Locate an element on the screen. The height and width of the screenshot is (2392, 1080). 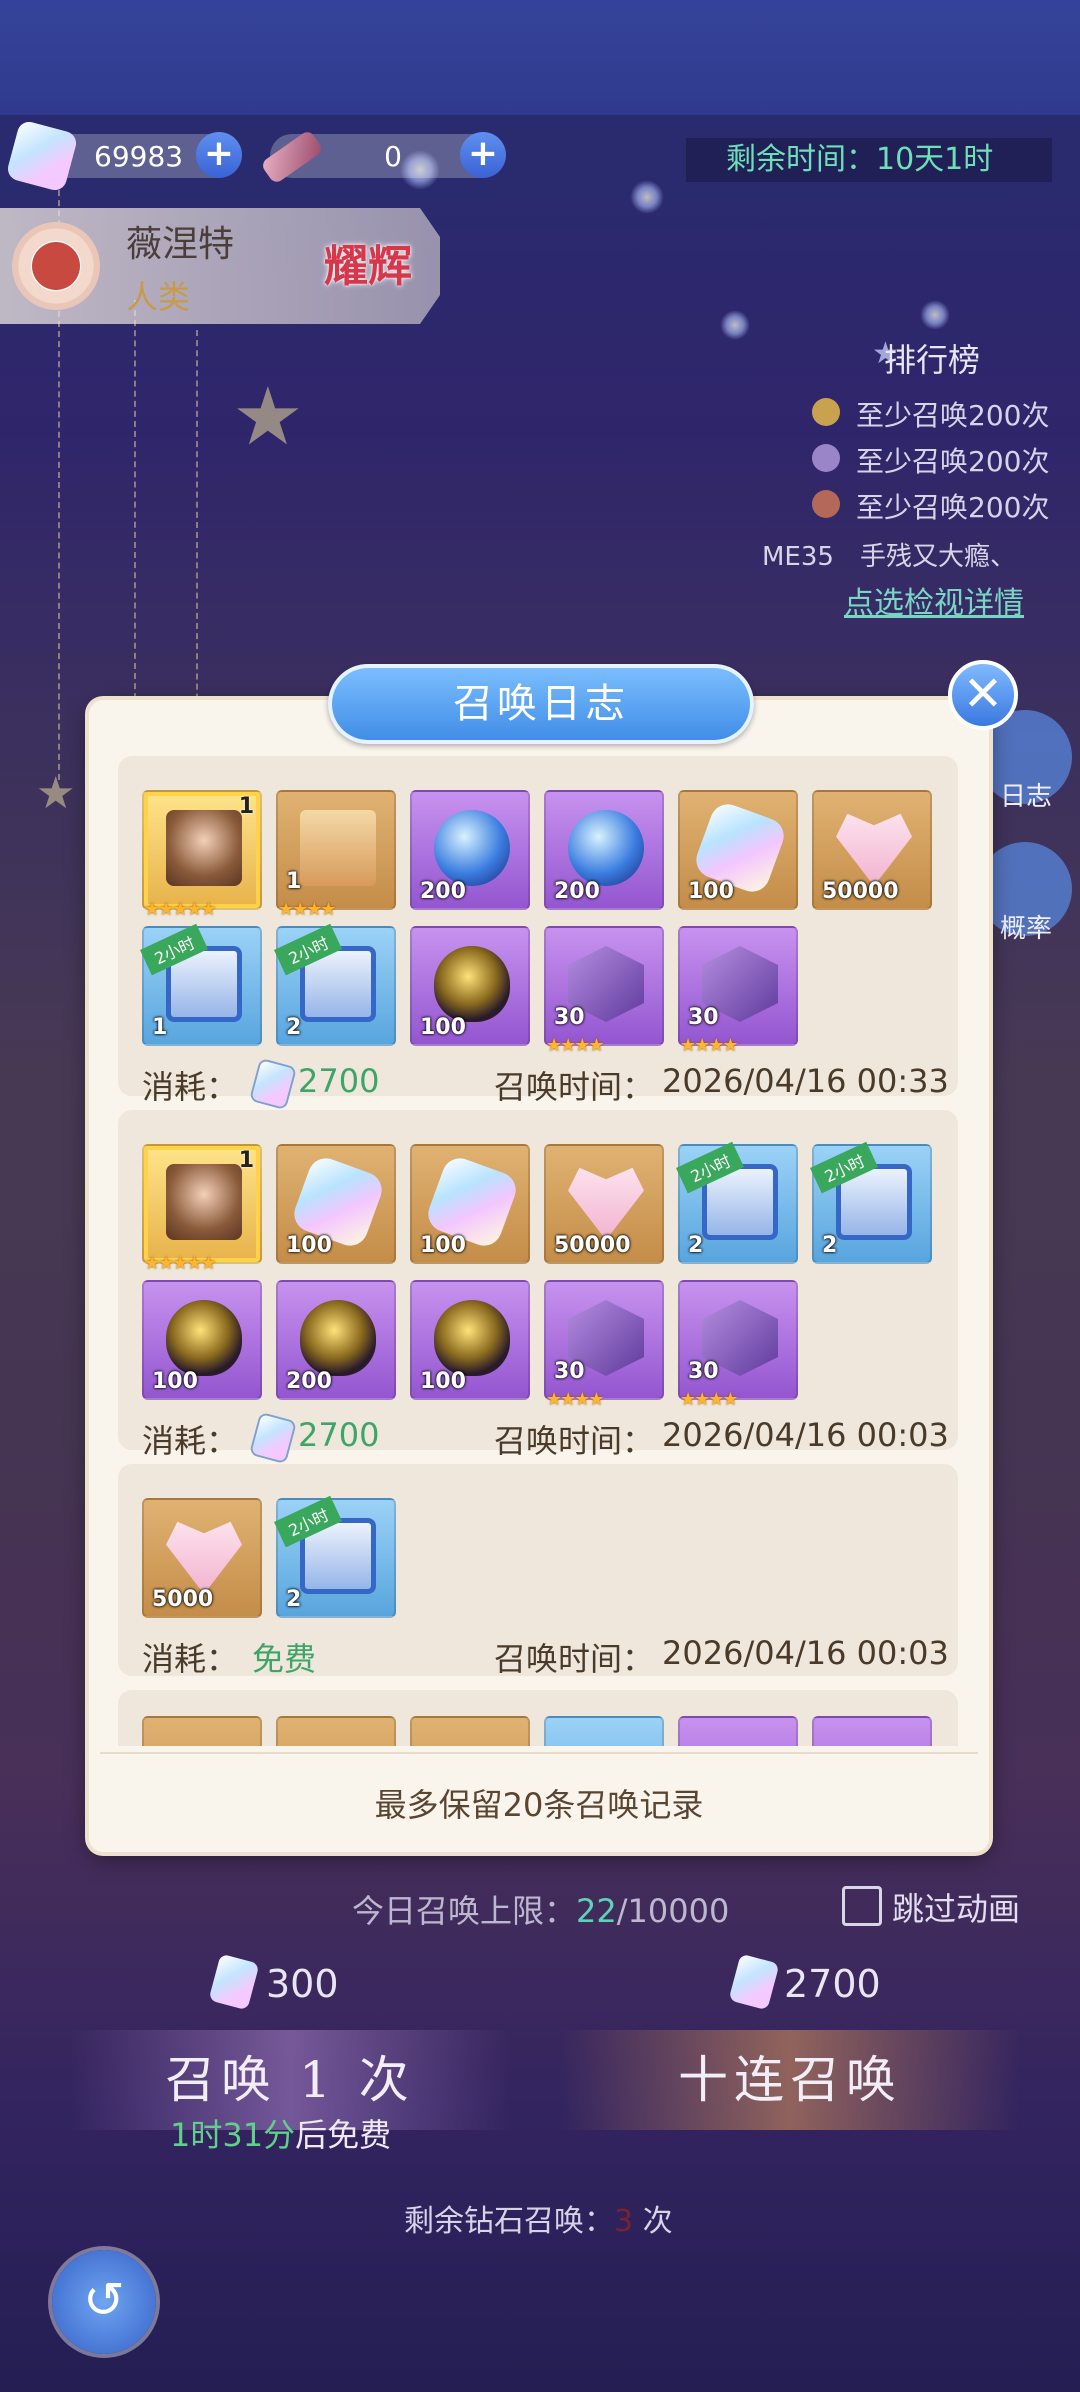
add-tickets-button: + is located at coordinates (483, 155).